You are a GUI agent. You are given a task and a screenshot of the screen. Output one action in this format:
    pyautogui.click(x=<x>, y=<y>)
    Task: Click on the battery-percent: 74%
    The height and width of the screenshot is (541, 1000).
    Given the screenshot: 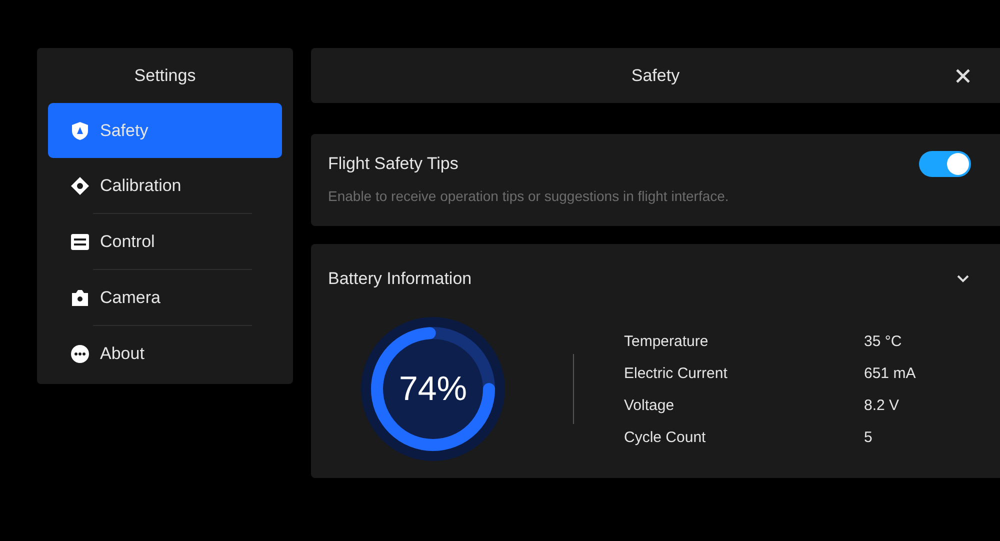 What is the action you would take?
    pyautogui.click(x=433, y=389)
    